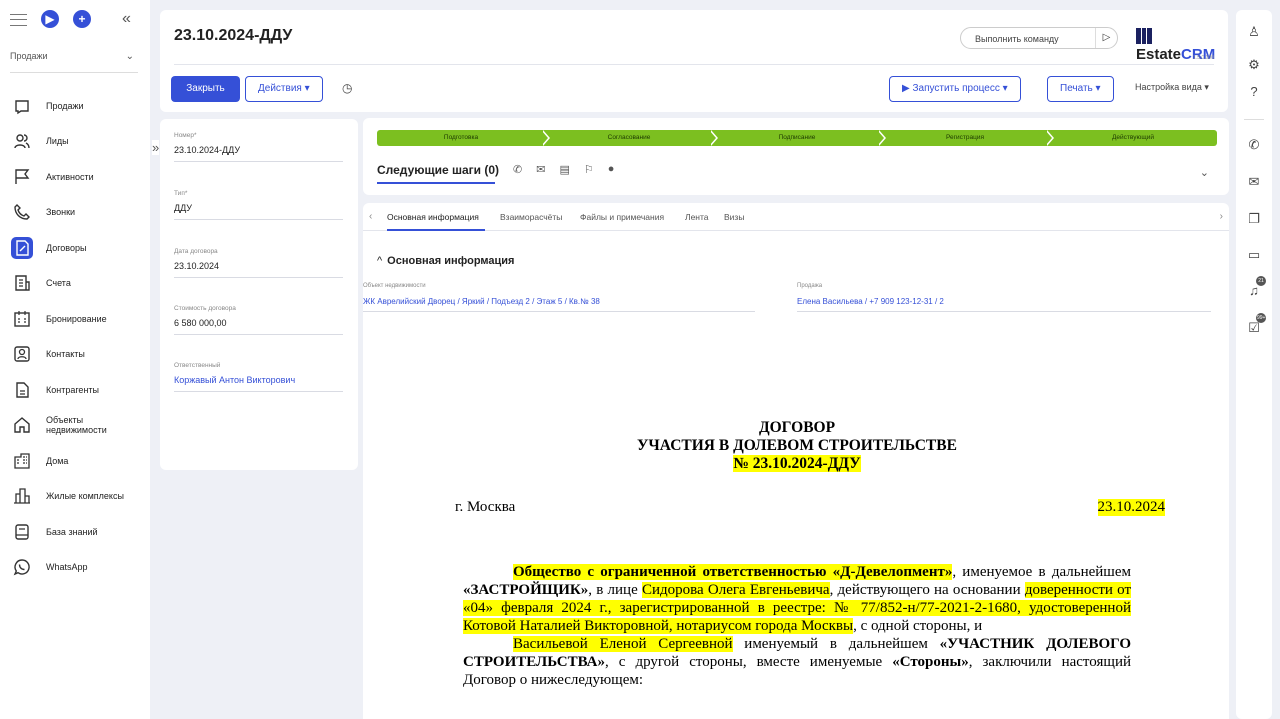 Image resolution: width=1280 pixels, height=719 pixels. I want to click on chevron-up-icon: ^, so click(380, 261).